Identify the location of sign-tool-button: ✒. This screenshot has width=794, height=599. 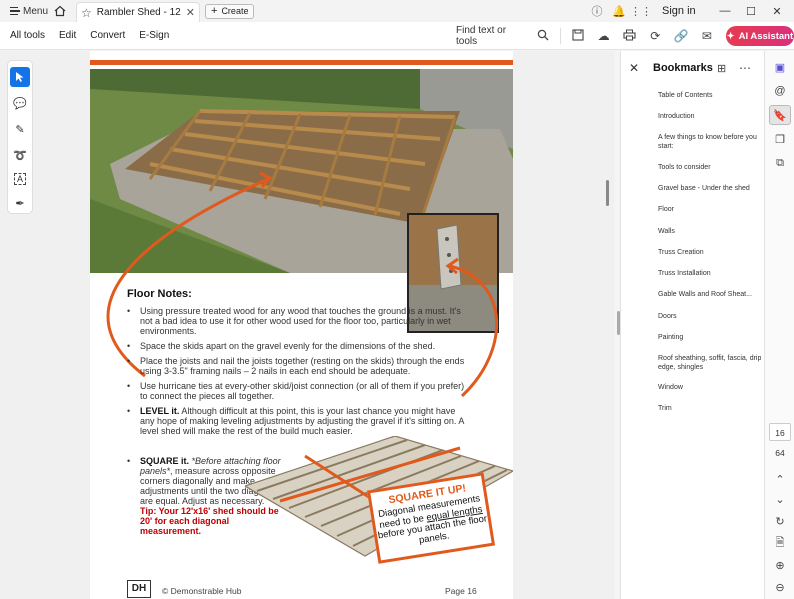
(20, 203).